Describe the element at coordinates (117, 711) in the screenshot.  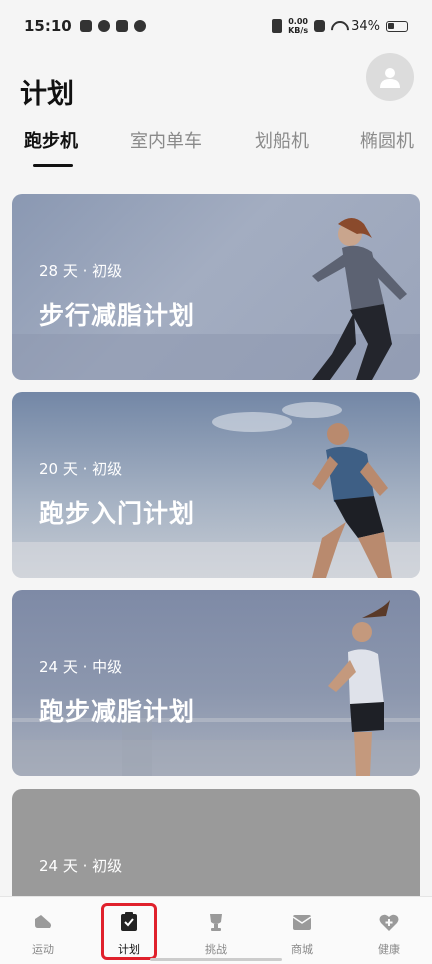
I see `plan-title: 跑步减脂计划` at that location.